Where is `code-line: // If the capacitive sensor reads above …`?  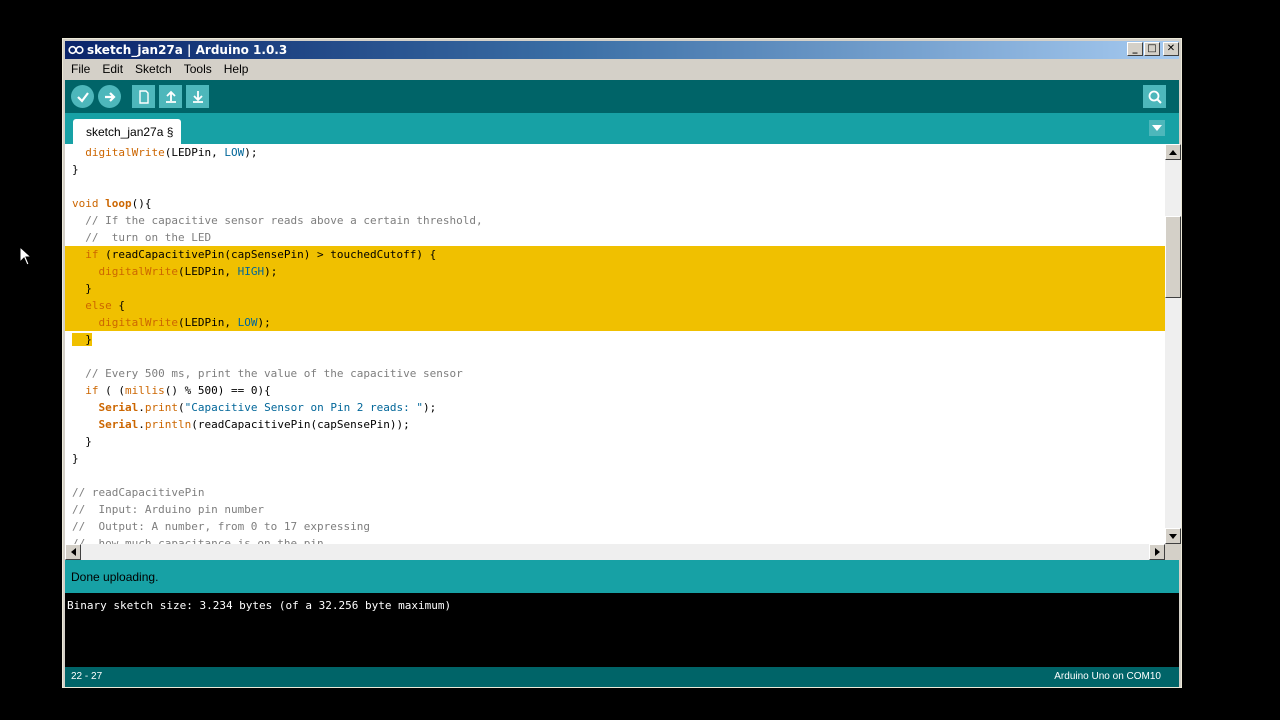 code-line: // If the capacitive sensor reads above … is located at coordinates (284, 220).